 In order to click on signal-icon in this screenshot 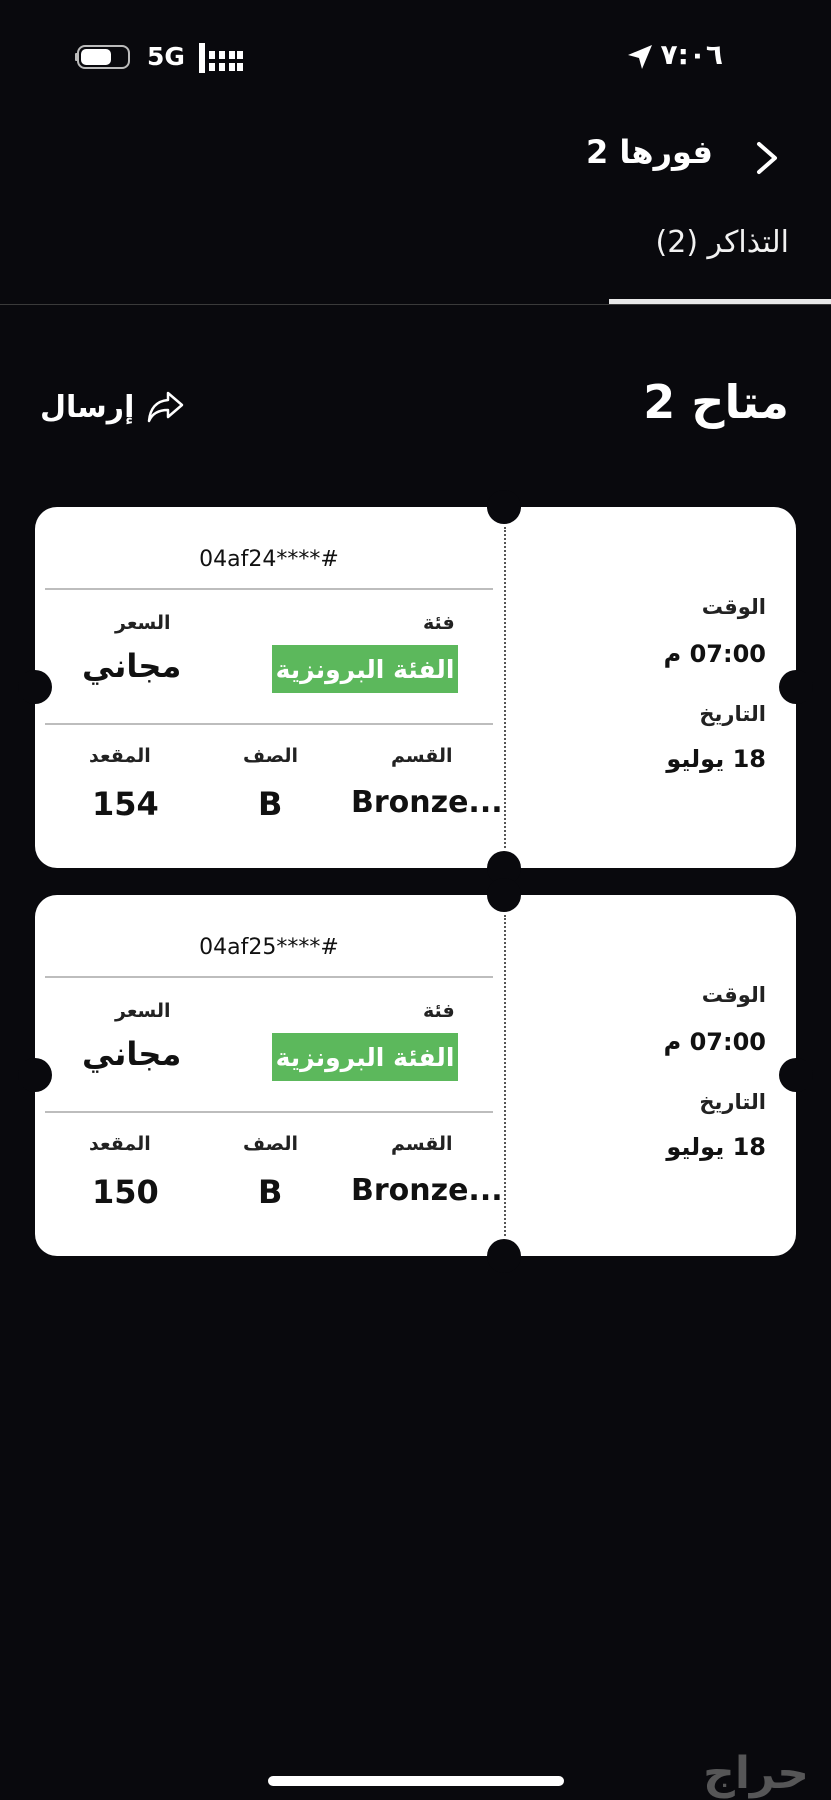, I will do `click(221, 58)`.